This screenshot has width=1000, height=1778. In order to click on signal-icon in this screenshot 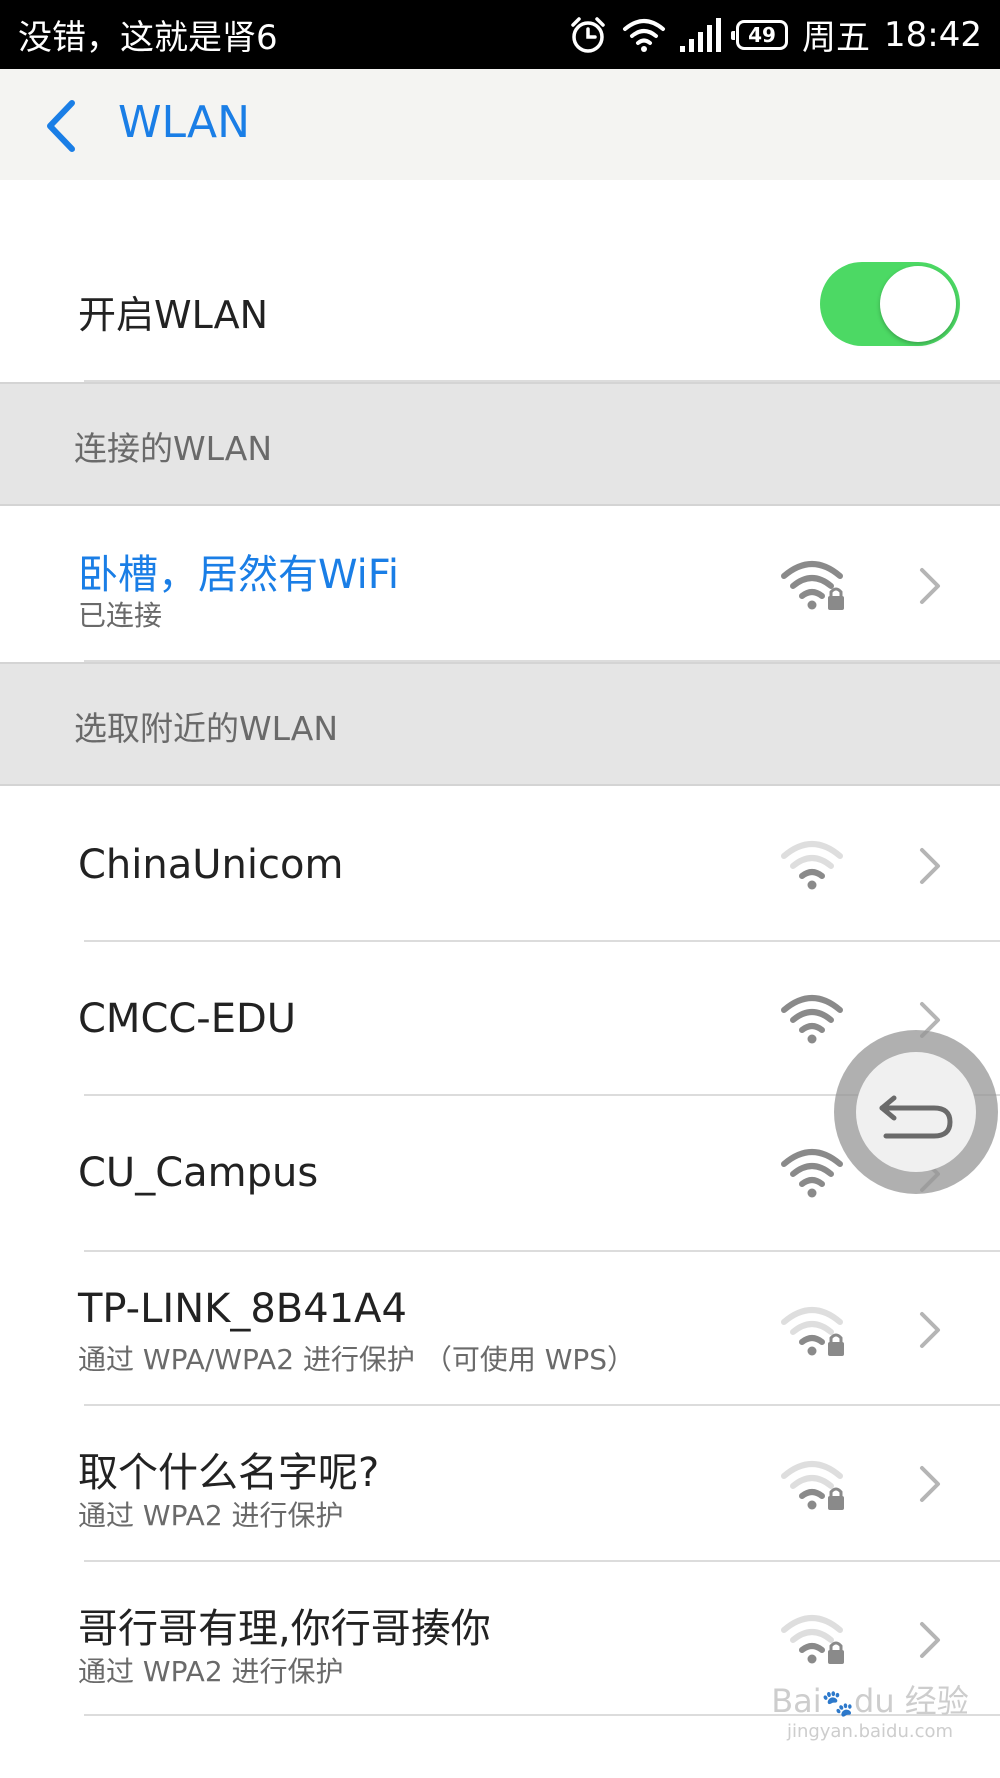, I will do `click(701, 34)`.